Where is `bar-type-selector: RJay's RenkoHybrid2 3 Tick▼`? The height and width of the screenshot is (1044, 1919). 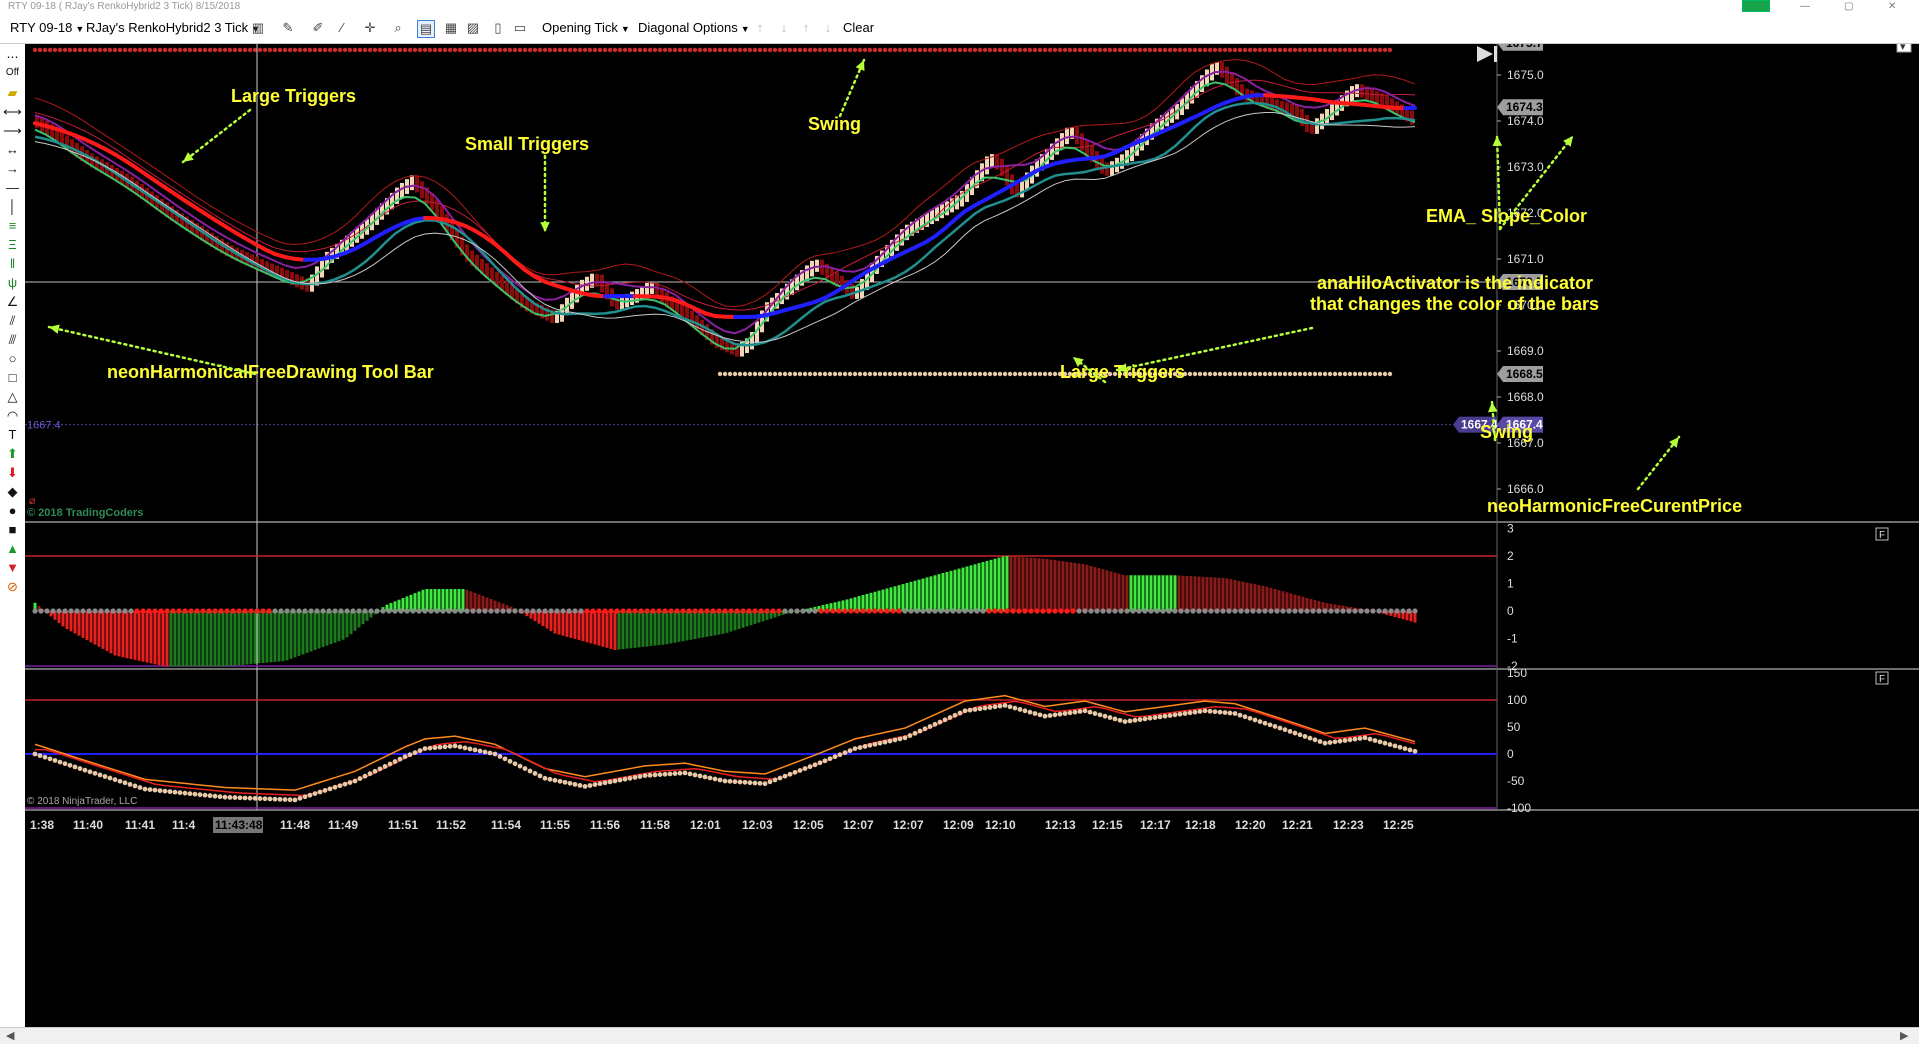
bar-type-selector: RJay's RenkoHybrid2 3 Tick▼ is located at coordinates (173, 28).